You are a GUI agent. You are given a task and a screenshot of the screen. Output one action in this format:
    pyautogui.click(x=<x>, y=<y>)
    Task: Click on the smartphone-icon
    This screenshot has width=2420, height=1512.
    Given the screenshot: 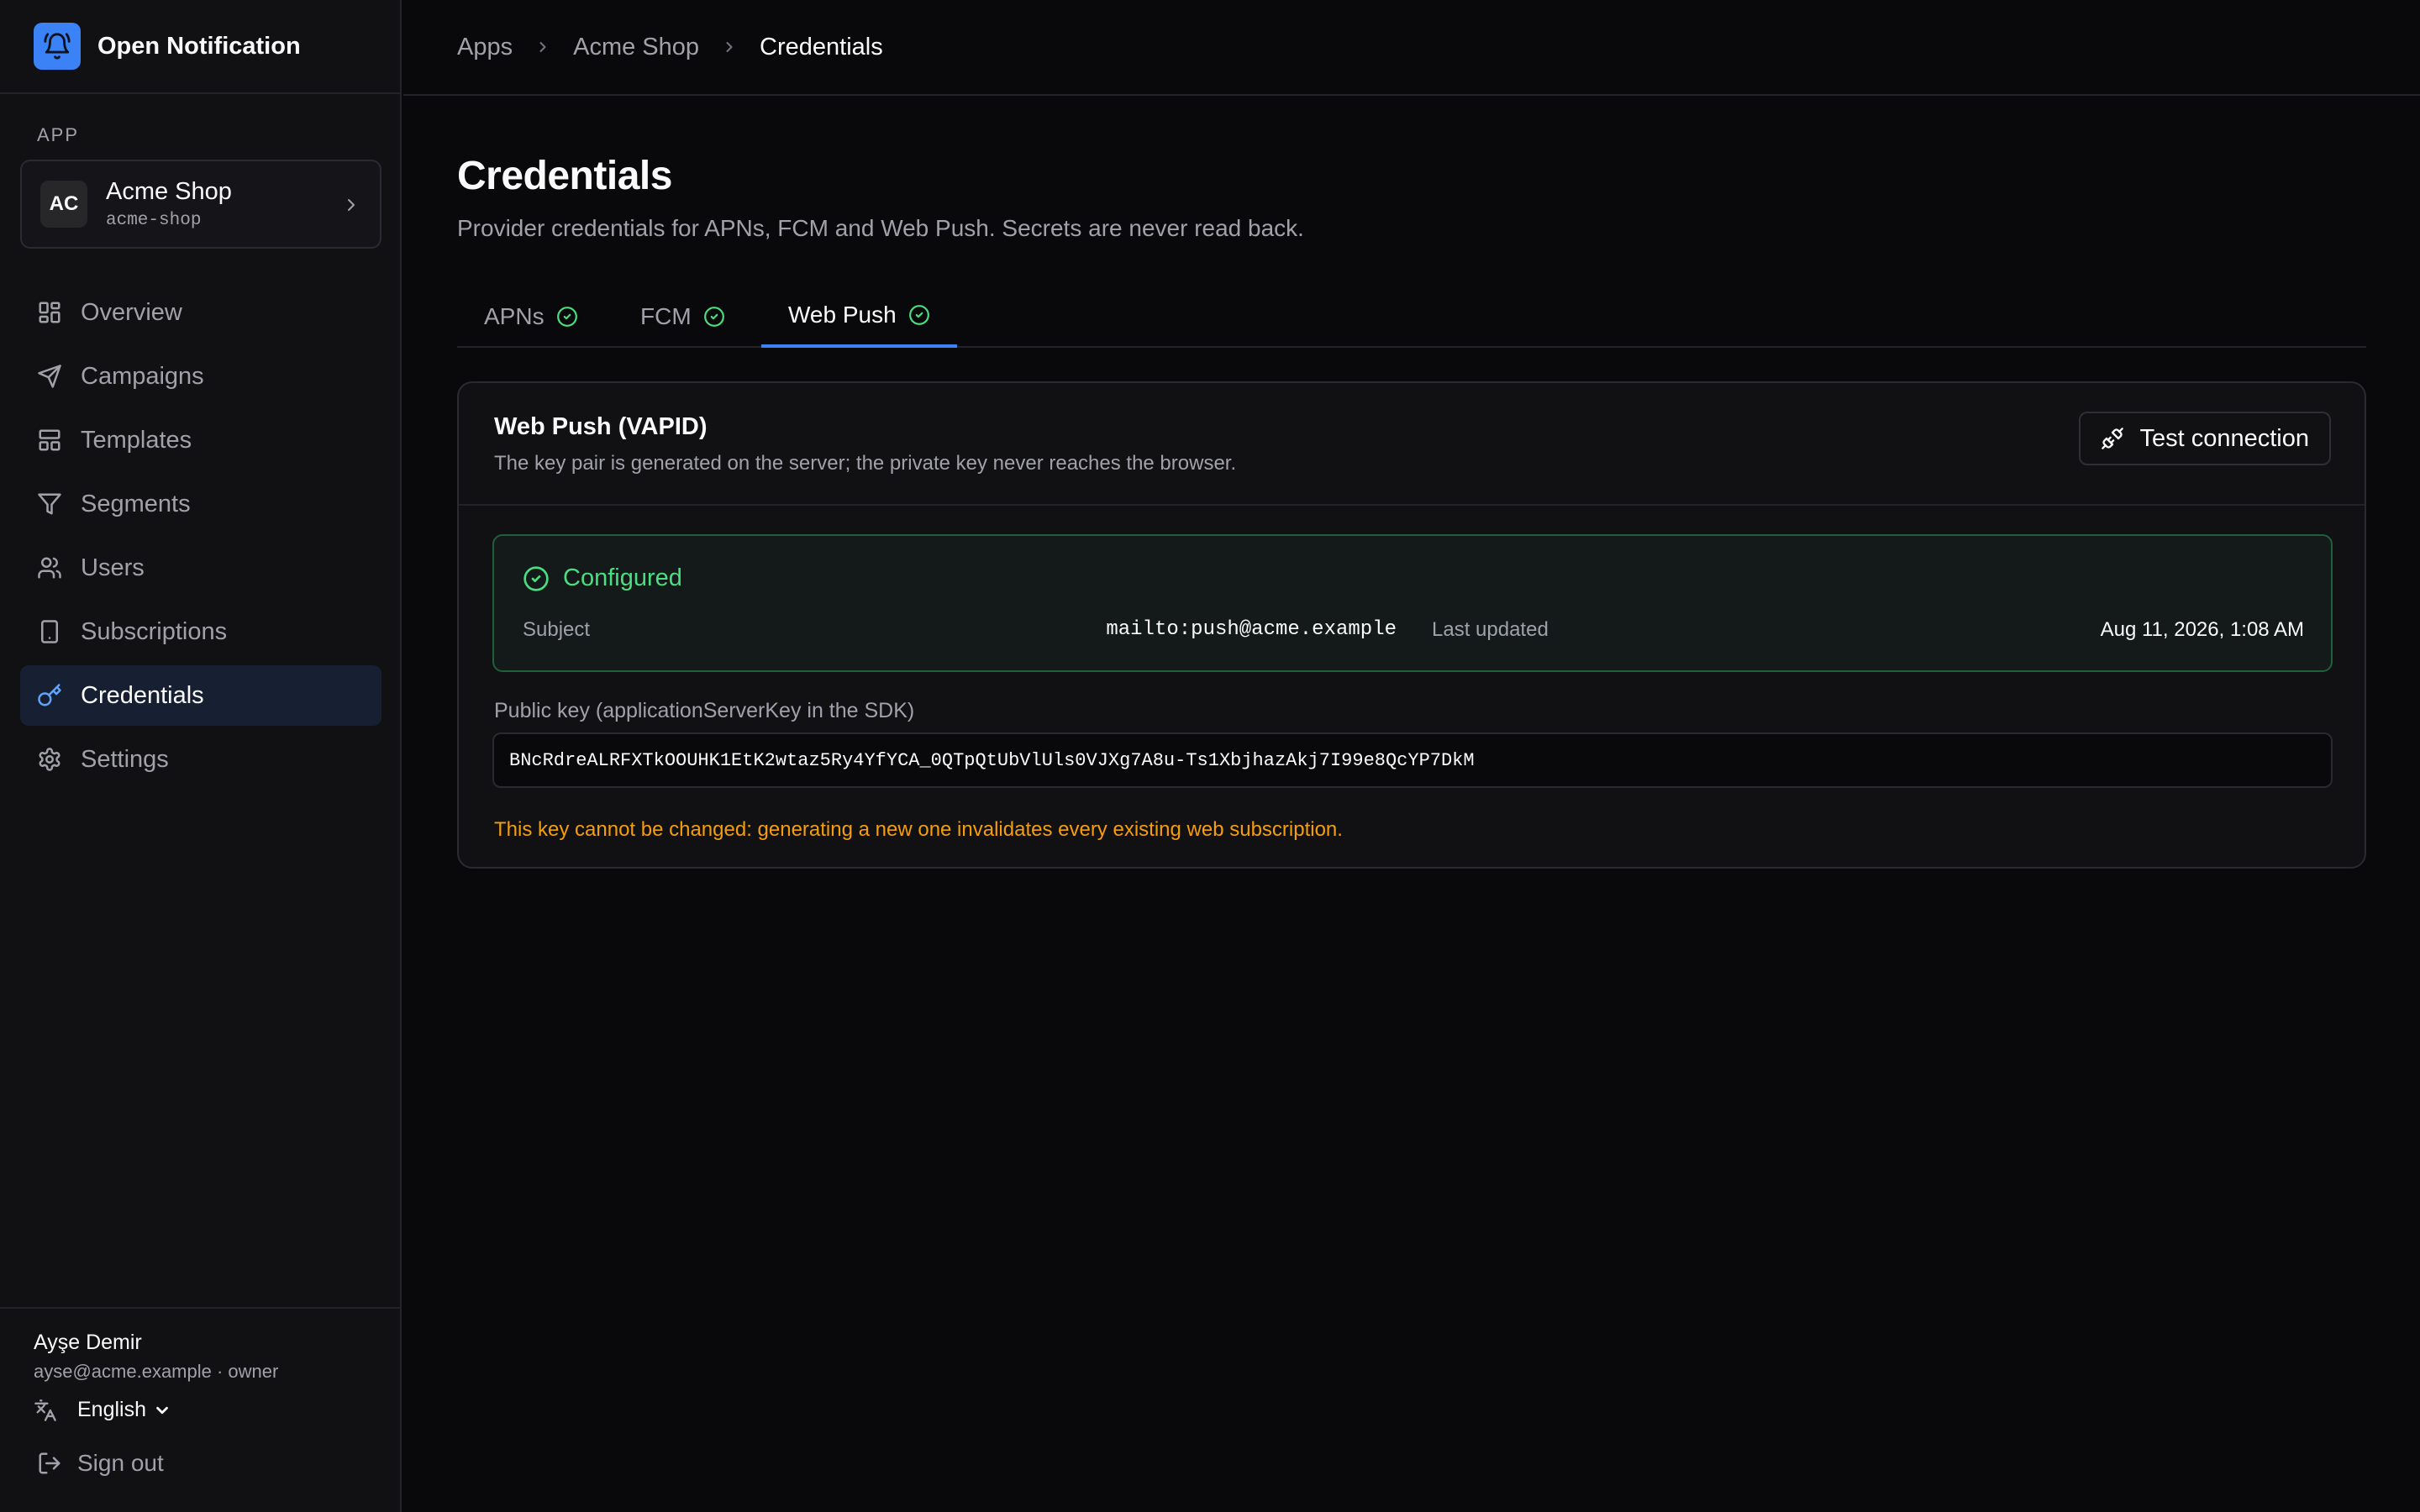 What is the action you would take?
    pyautogui.click(x=50, y=631)
    